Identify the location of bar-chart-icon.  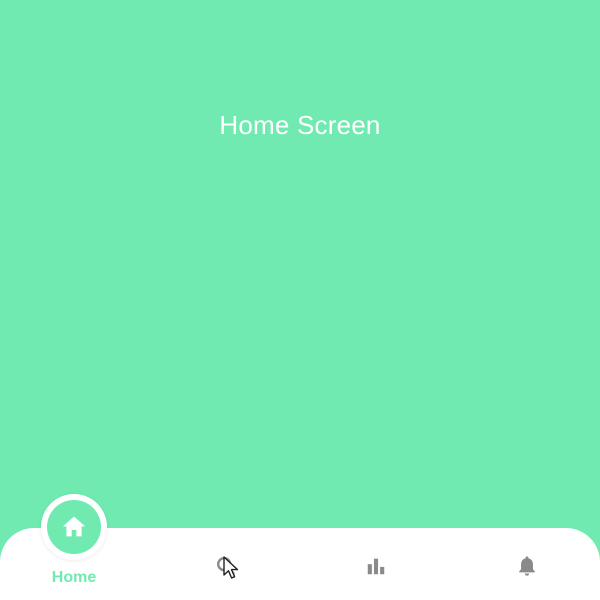
(376, 566).